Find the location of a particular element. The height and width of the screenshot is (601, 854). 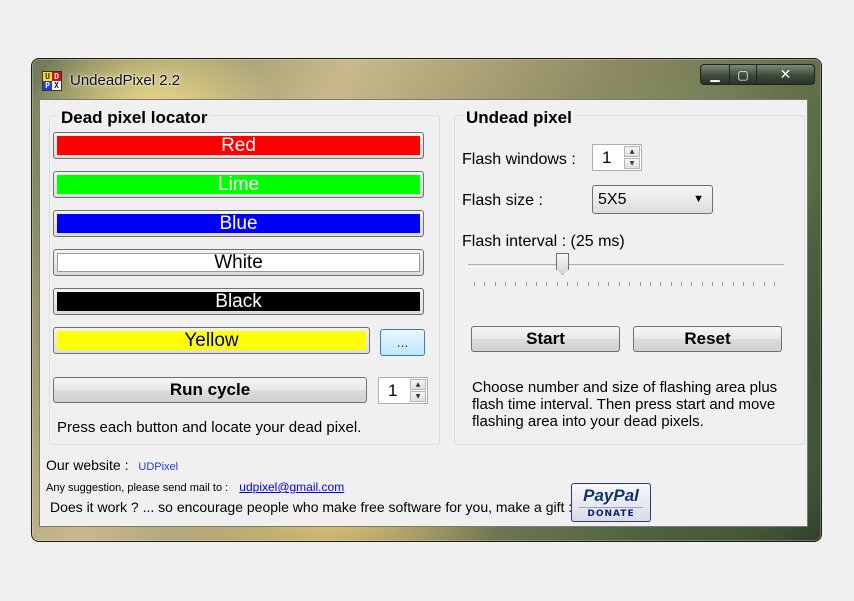

undead-title: Undead pixel is located at coordinates (519, 118).